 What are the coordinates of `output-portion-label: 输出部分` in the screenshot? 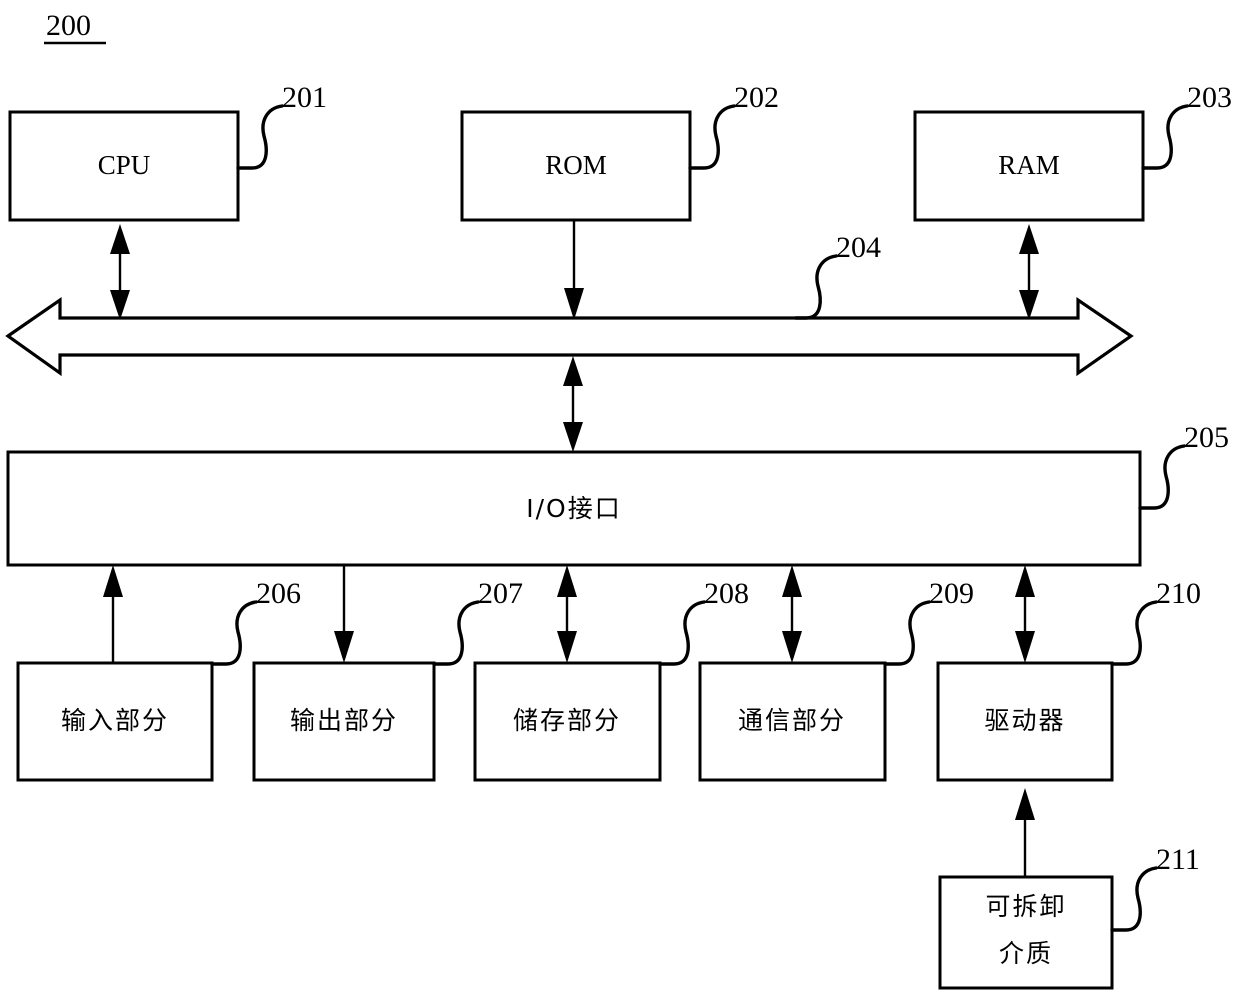 It's located at (344, 720).